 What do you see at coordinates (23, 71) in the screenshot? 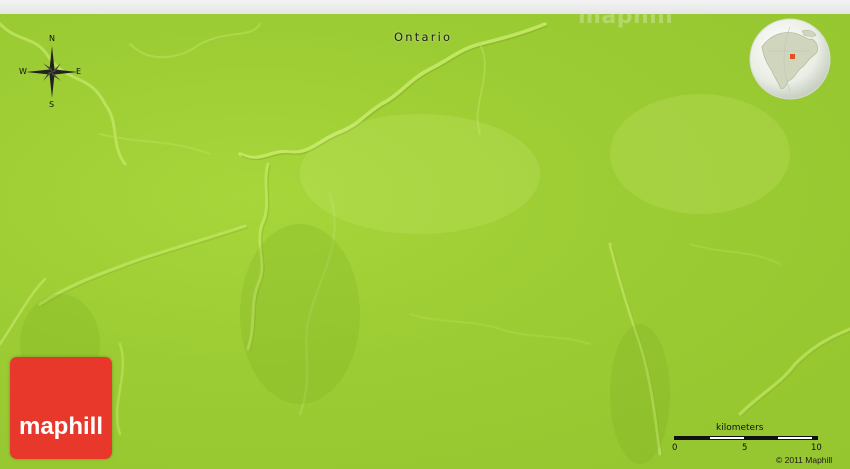
I see `compass-west-label: W` at bounding box center [23, 71].